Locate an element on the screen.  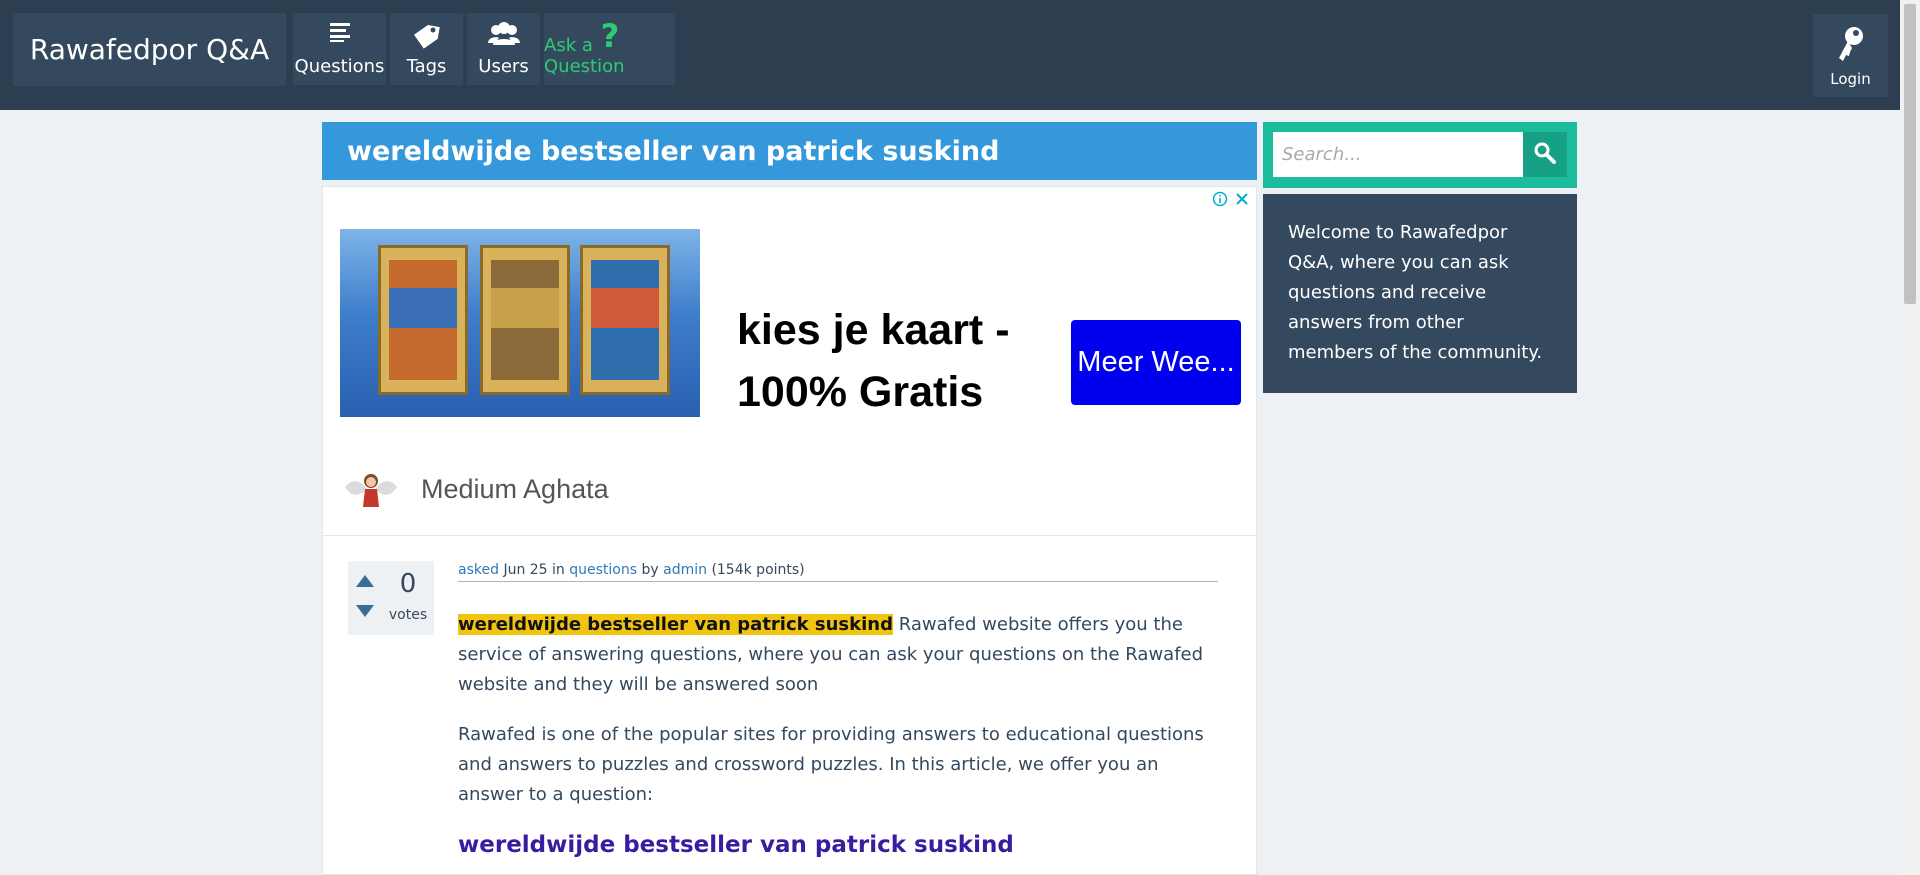
meta-by: by is located at coordinates (650, 570).